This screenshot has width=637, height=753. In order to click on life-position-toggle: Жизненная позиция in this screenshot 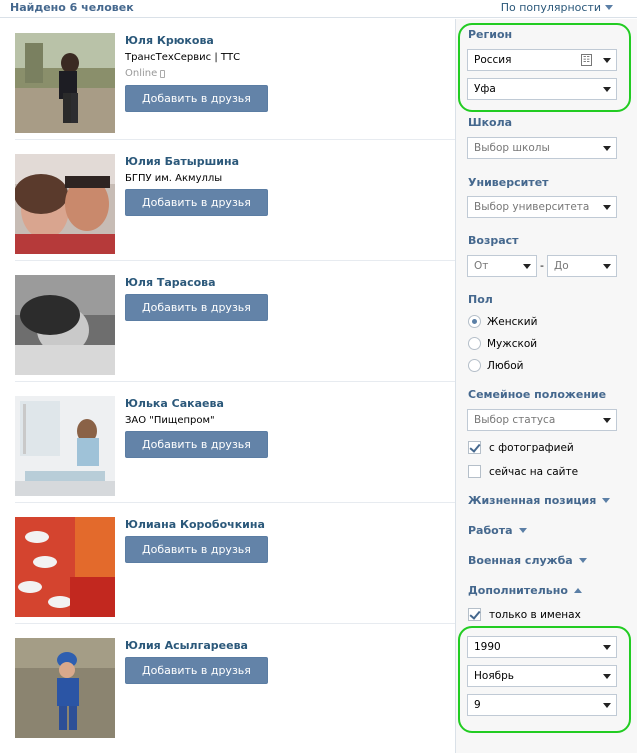, I will do `click(539, 500)`.